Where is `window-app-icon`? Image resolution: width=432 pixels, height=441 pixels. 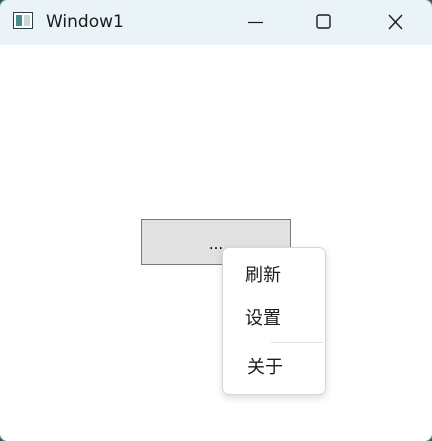
window-app-icon is located at coordinates (23, 20).